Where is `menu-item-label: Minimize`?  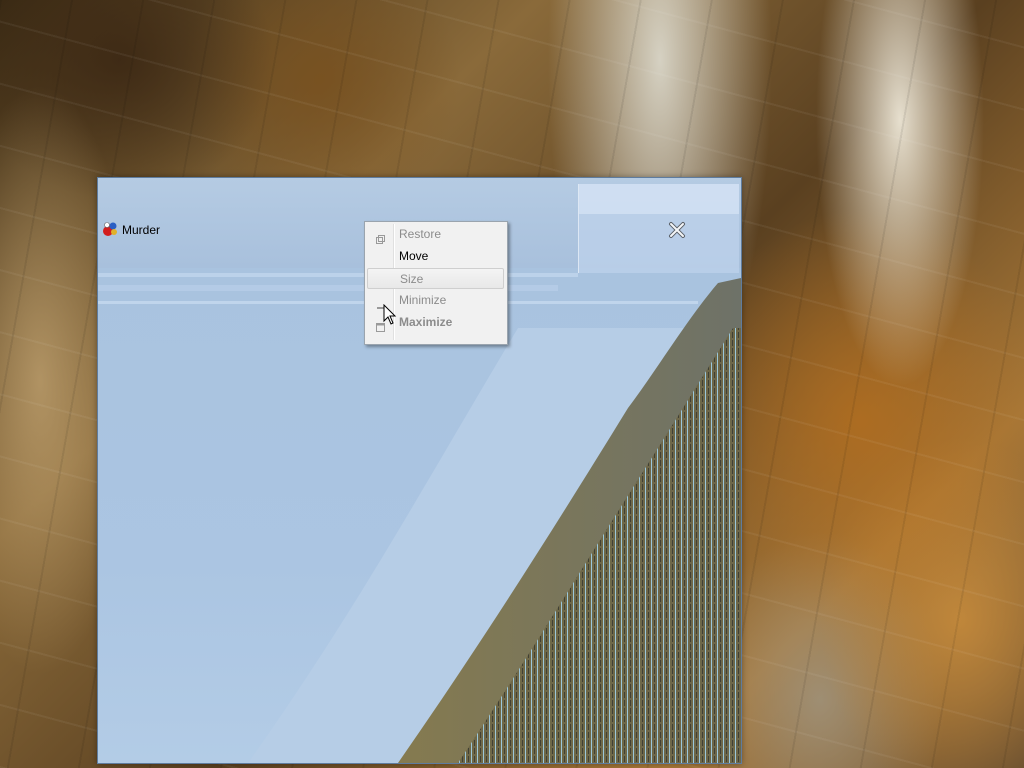
menu-item-label: Minimize is located at coordinates (423, 300).